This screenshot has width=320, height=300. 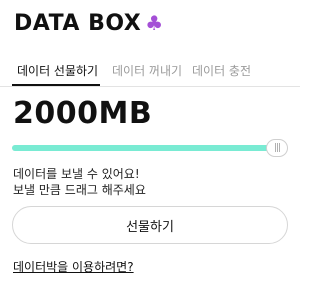 I want to click on app-header: DATA BOX ♣, so click(x=88, y=23).